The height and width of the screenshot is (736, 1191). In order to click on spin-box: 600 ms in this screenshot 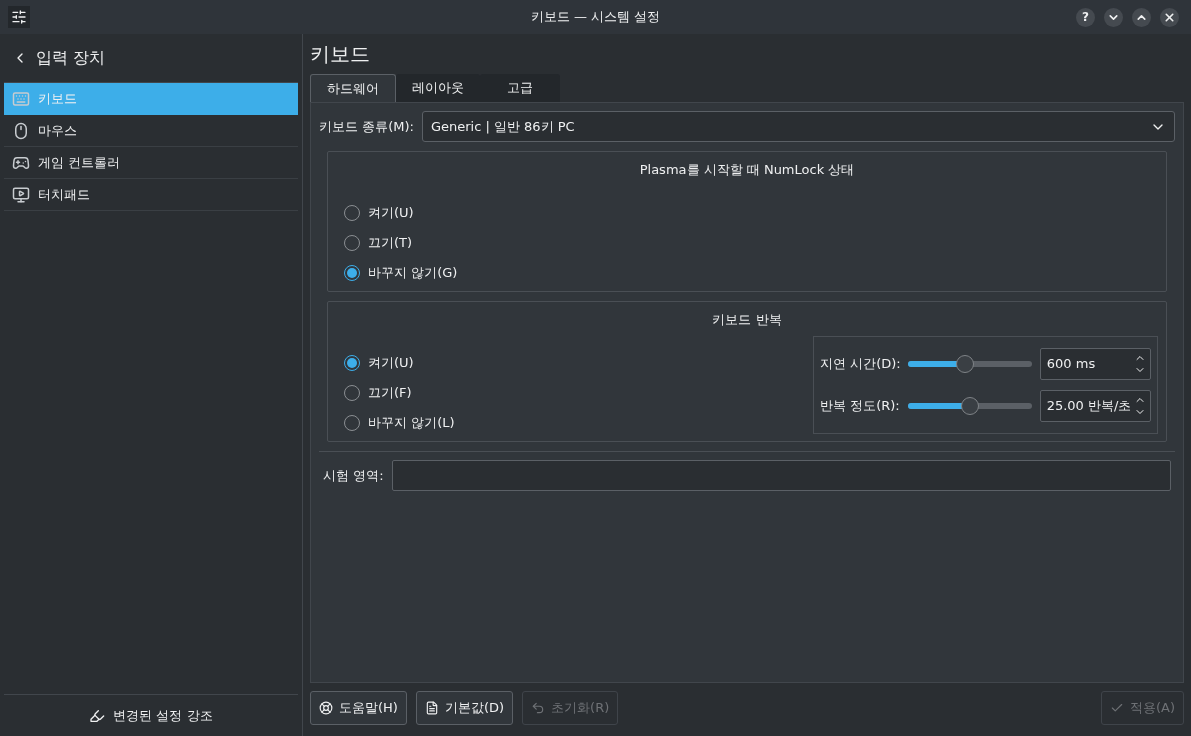, I will do `click(1095, 363)`.